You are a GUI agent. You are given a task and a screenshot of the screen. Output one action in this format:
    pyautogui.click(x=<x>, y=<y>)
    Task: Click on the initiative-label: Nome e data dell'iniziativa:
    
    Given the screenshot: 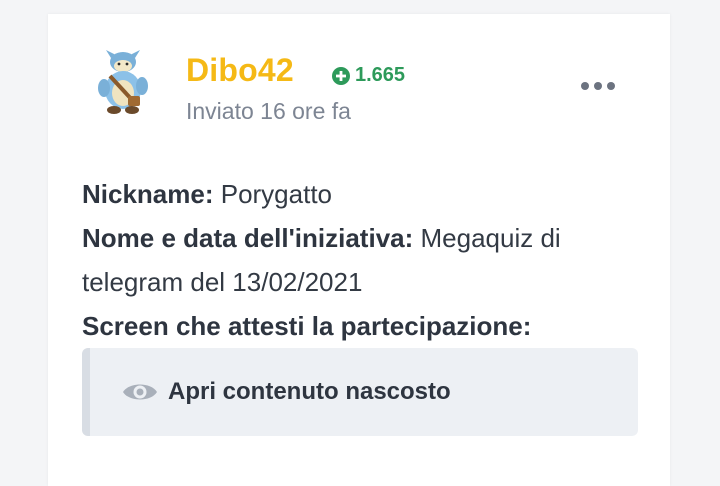 What is the action you would take?
    pyautogui.click(x=248, y=238)
    